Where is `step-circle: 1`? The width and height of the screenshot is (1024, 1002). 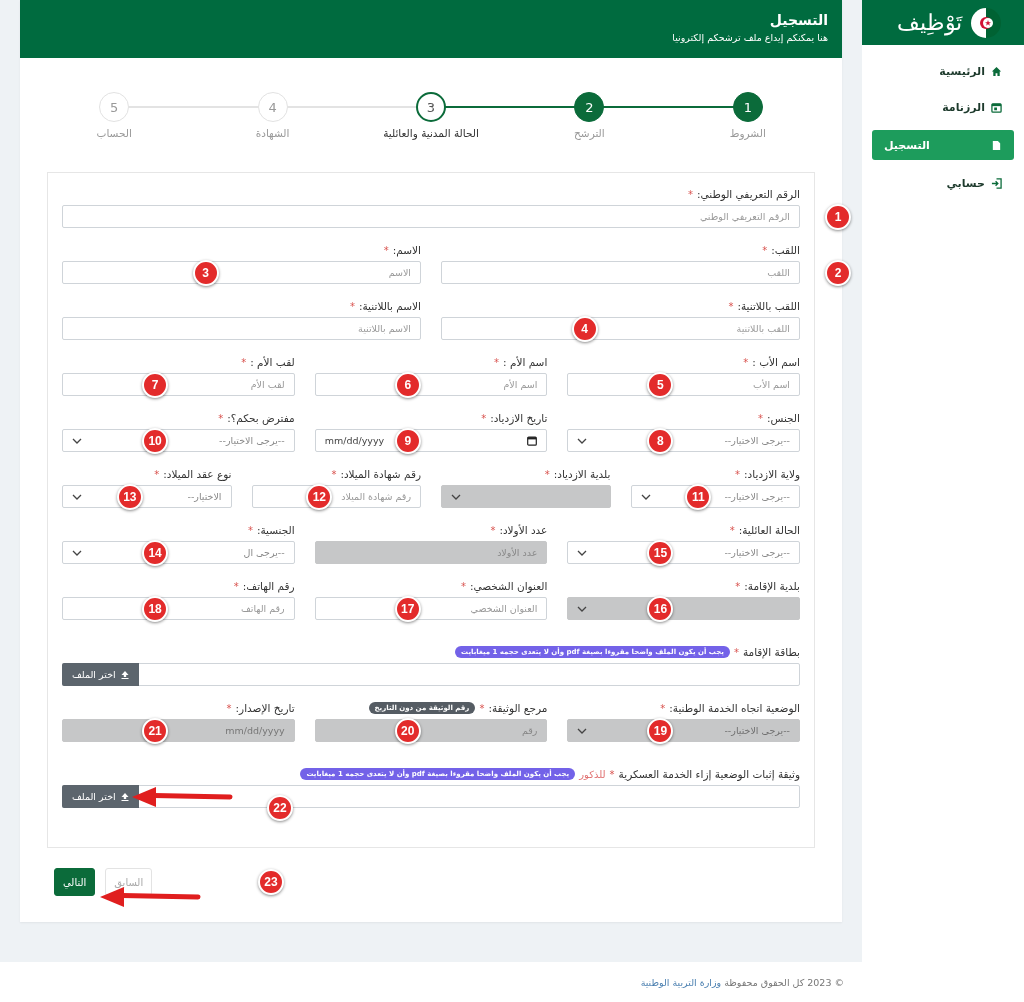
step-circle: 1 is located at coordinates (747, 107).